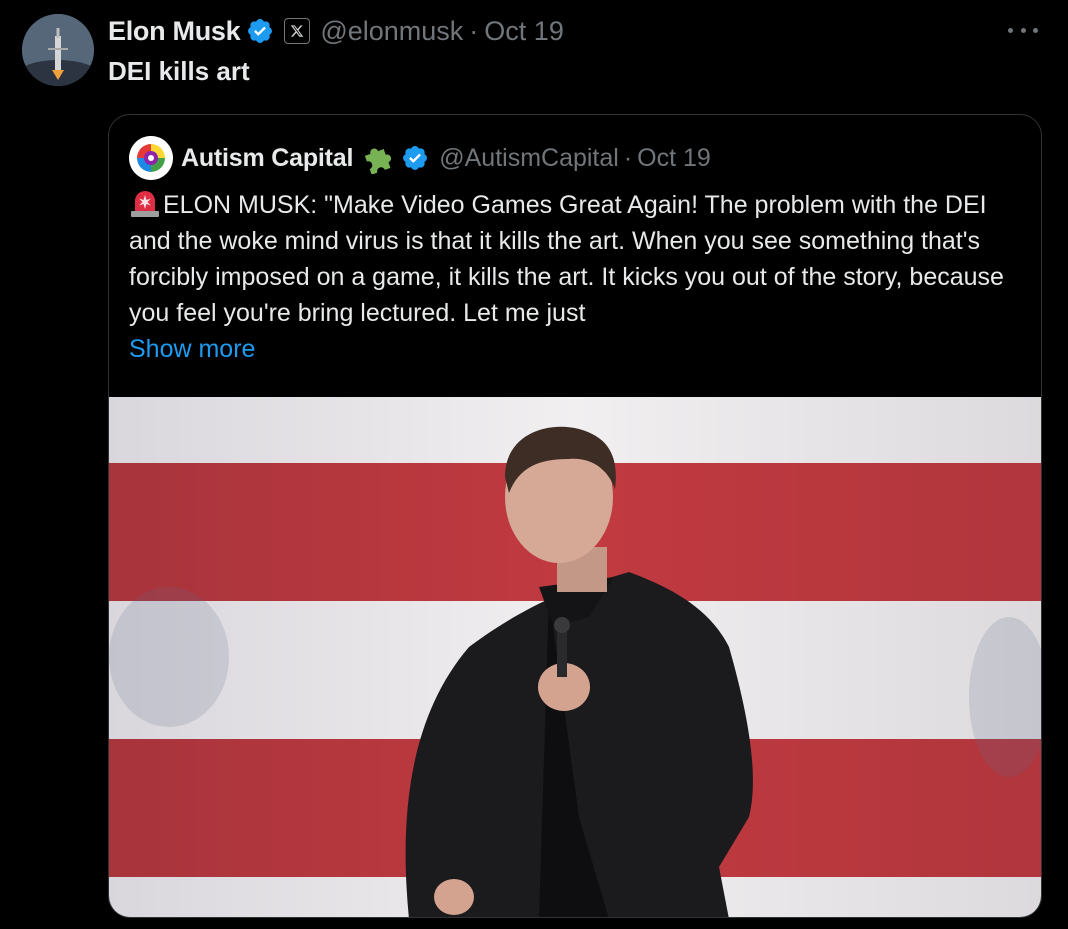  I want to click on more-options-icon, so click(1023, 30).